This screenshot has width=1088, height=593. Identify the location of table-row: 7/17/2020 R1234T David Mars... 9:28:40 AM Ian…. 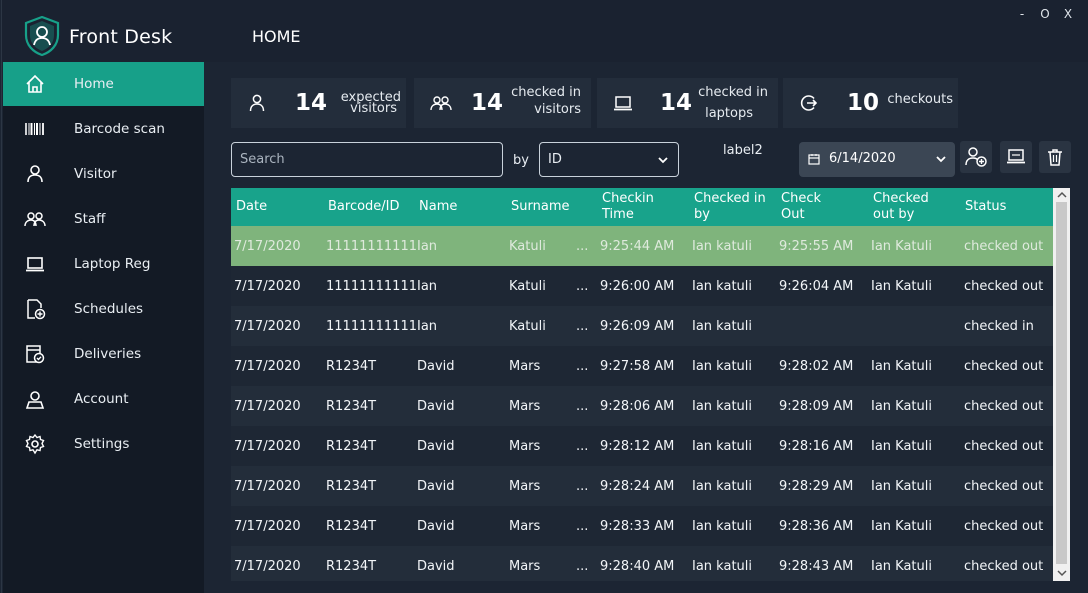
(642, 563).